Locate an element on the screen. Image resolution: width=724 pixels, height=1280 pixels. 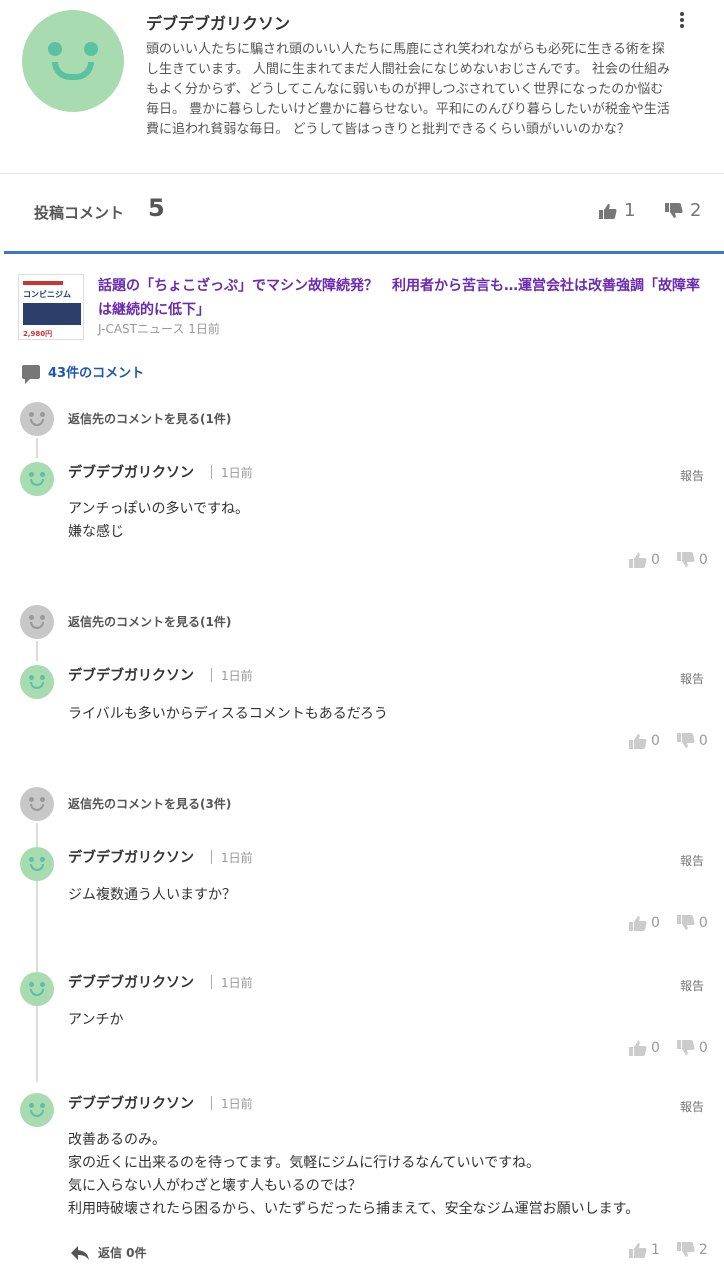
article-source: J-CASTニュース 1日前 is located at coordinates (159, 329).